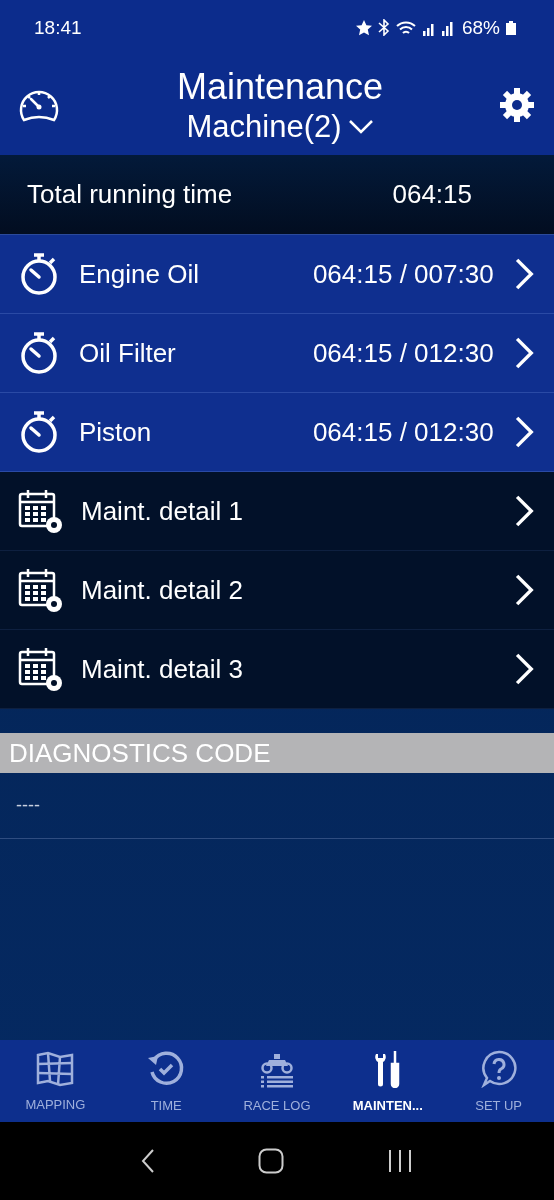 Image resolution: width=554 pixels, height=1200 pixels. Describe the element at coordinates (271, 1161) in the screenshot. I see `home-button` at that location.